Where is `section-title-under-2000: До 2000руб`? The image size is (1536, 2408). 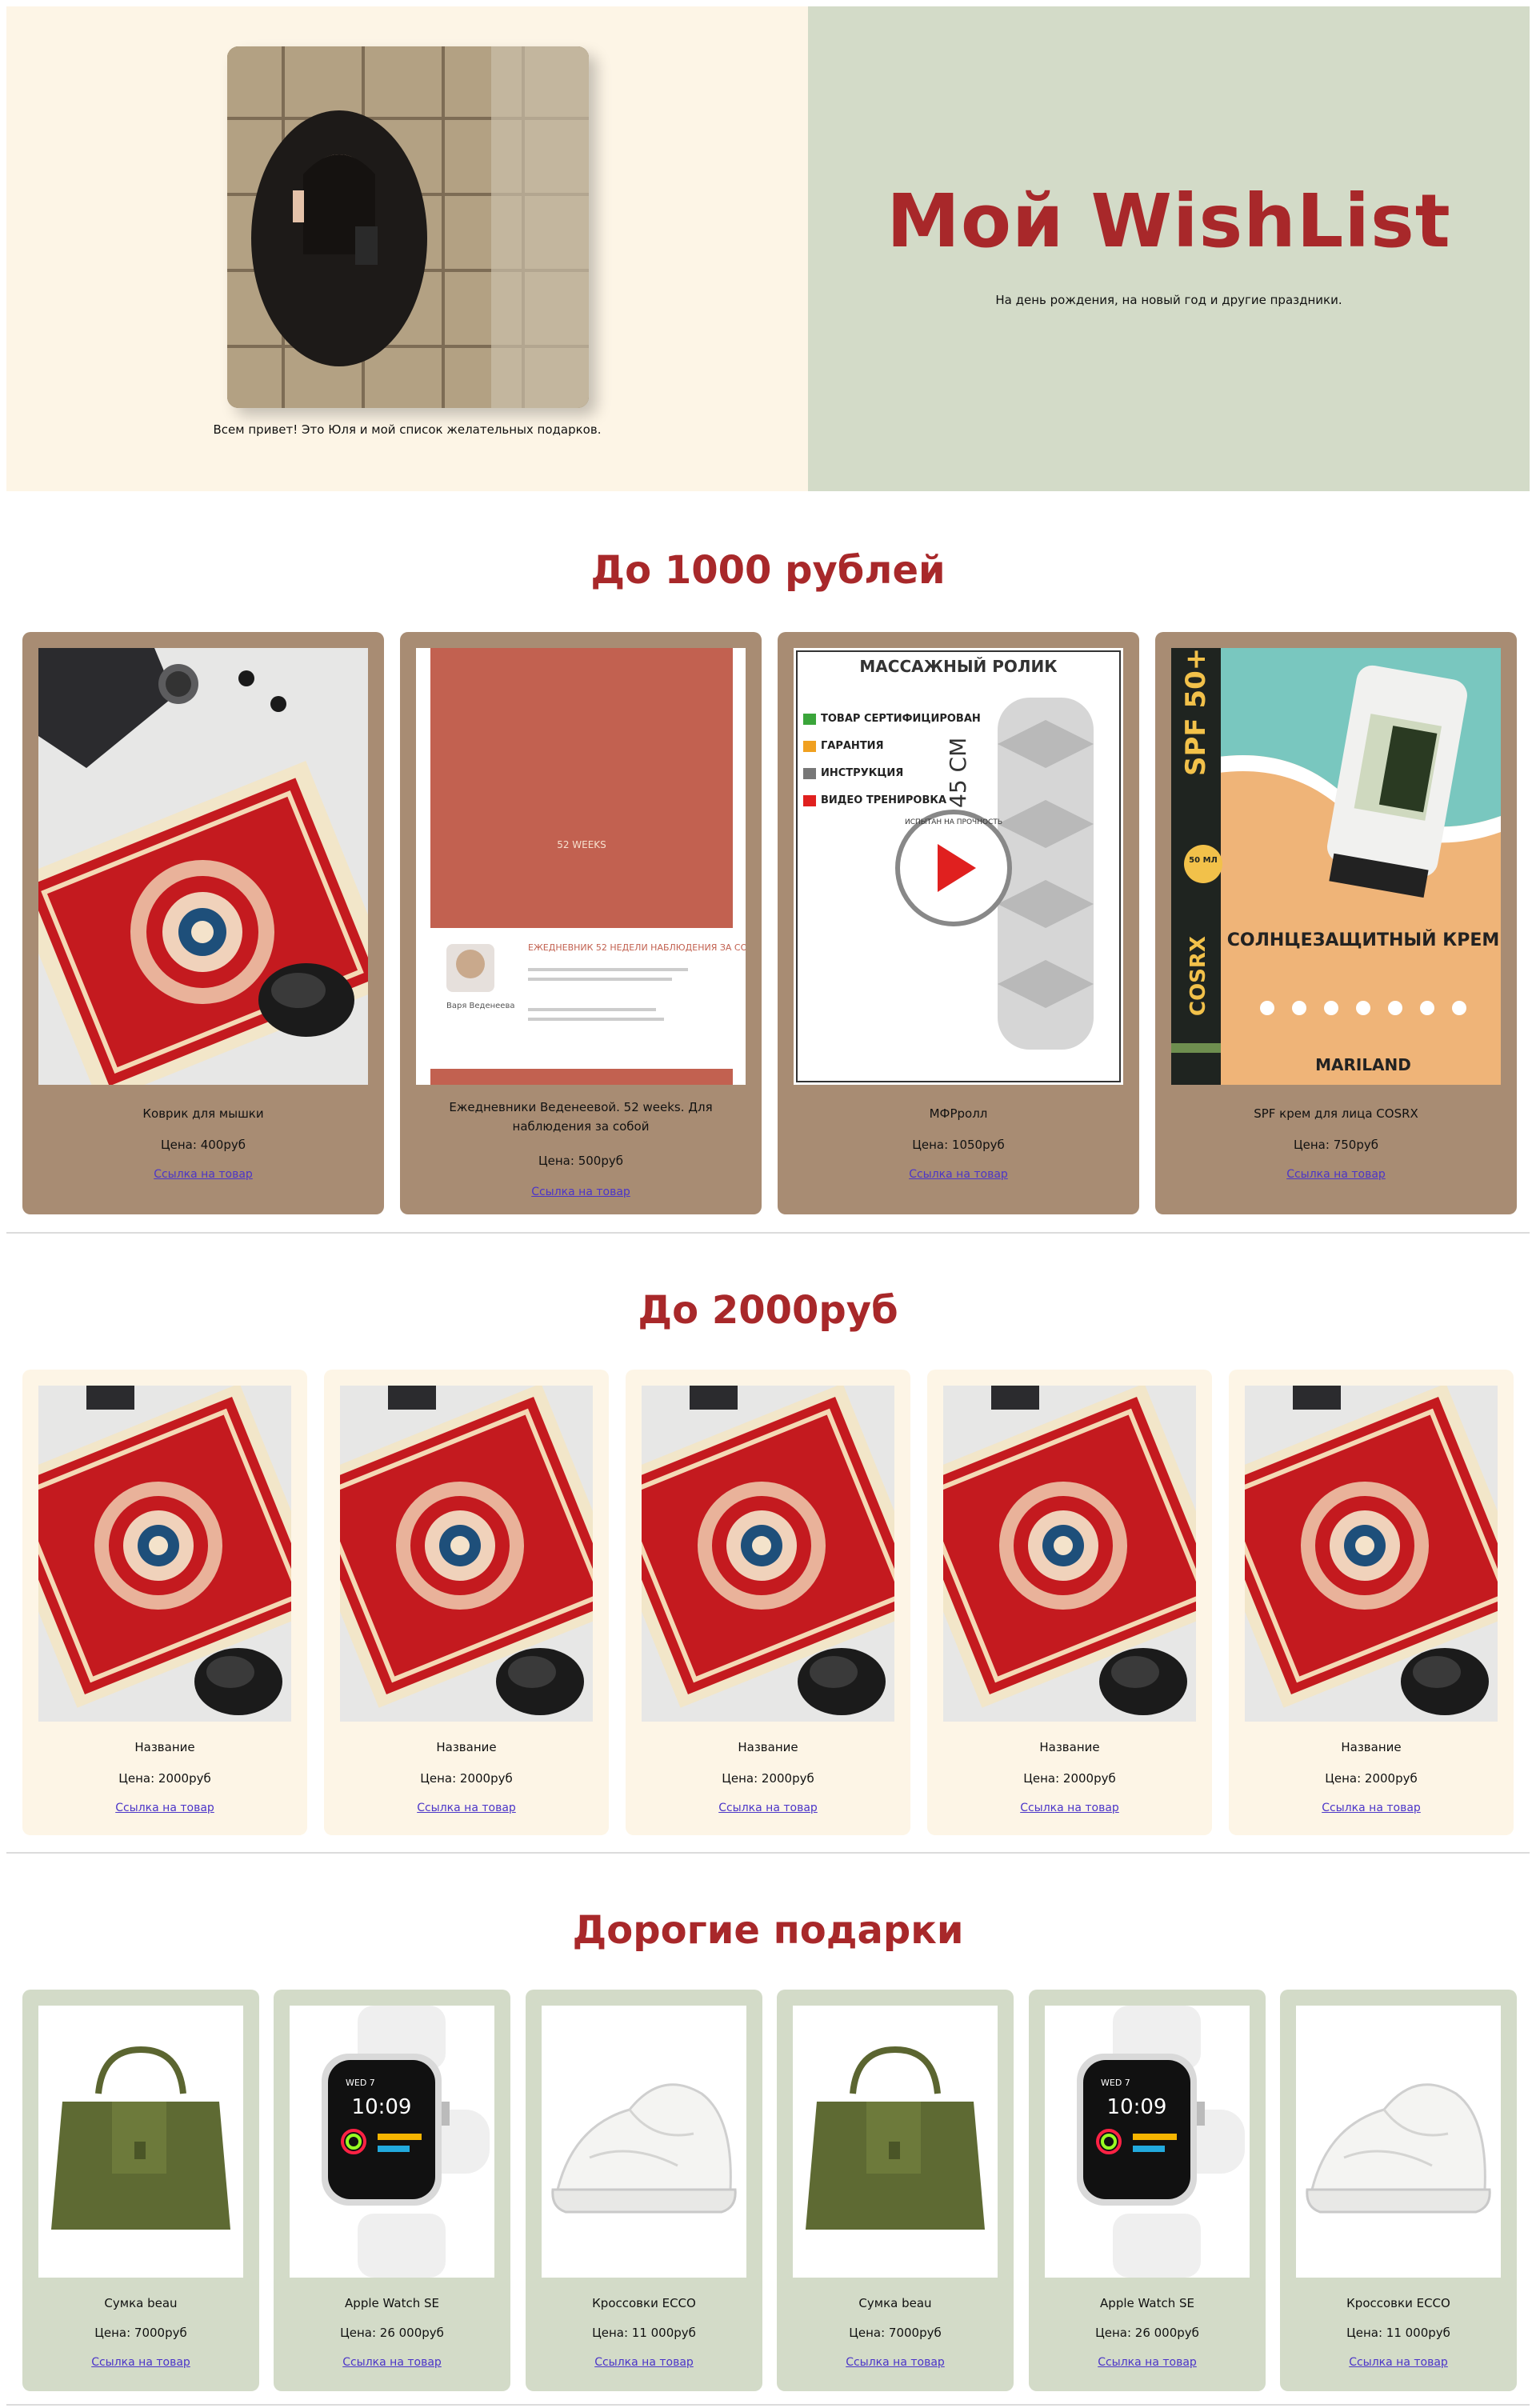
section-title-under-2000: До 2000руб is located at coordinates (768, 1310).